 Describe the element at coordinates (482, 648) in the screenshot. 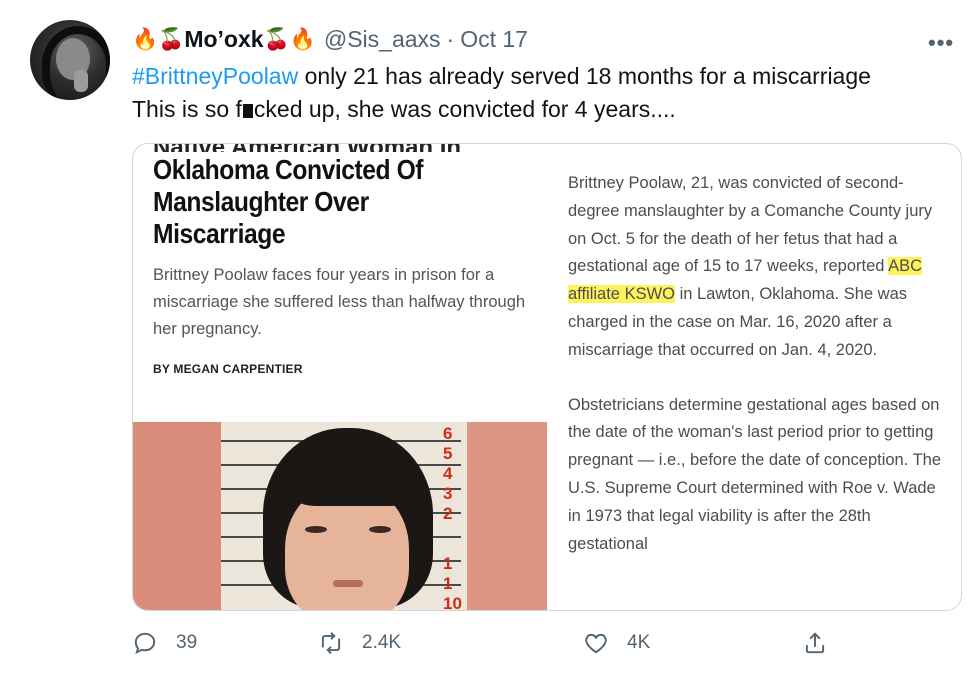

I see `tweet-actions: 39 2.4K 4K` at that location.